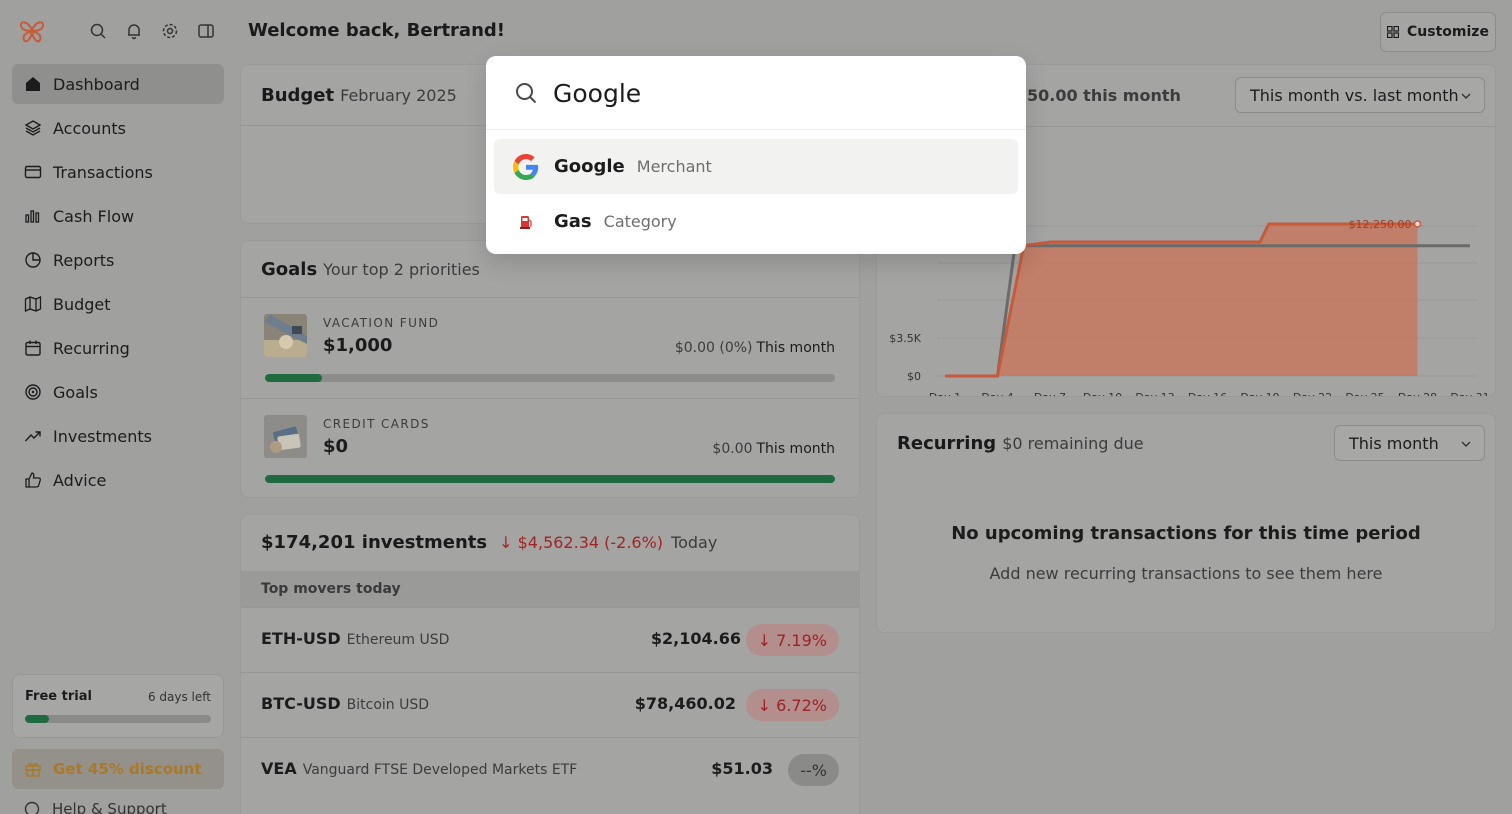  I want to click on x-tick-label: Day 10, so click(1102, 394).